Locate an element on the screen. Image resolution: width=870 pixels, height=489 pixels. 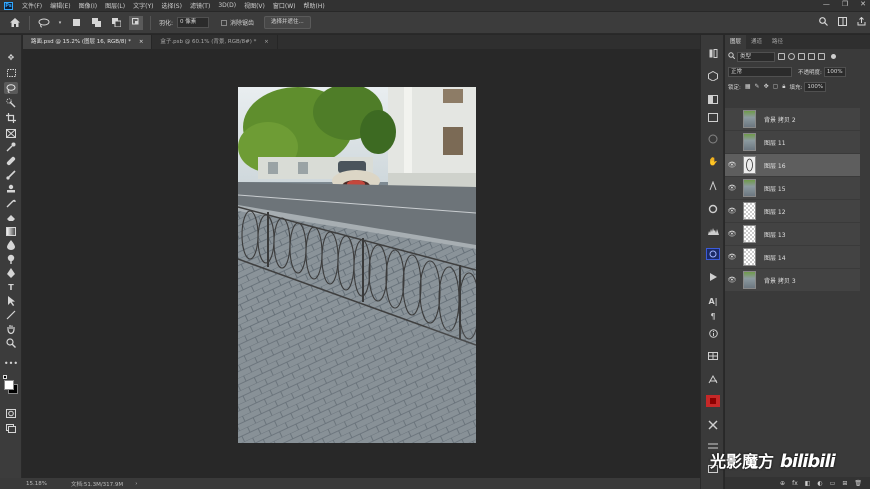
tools-panel-icon is located at coordinates (713, 425).